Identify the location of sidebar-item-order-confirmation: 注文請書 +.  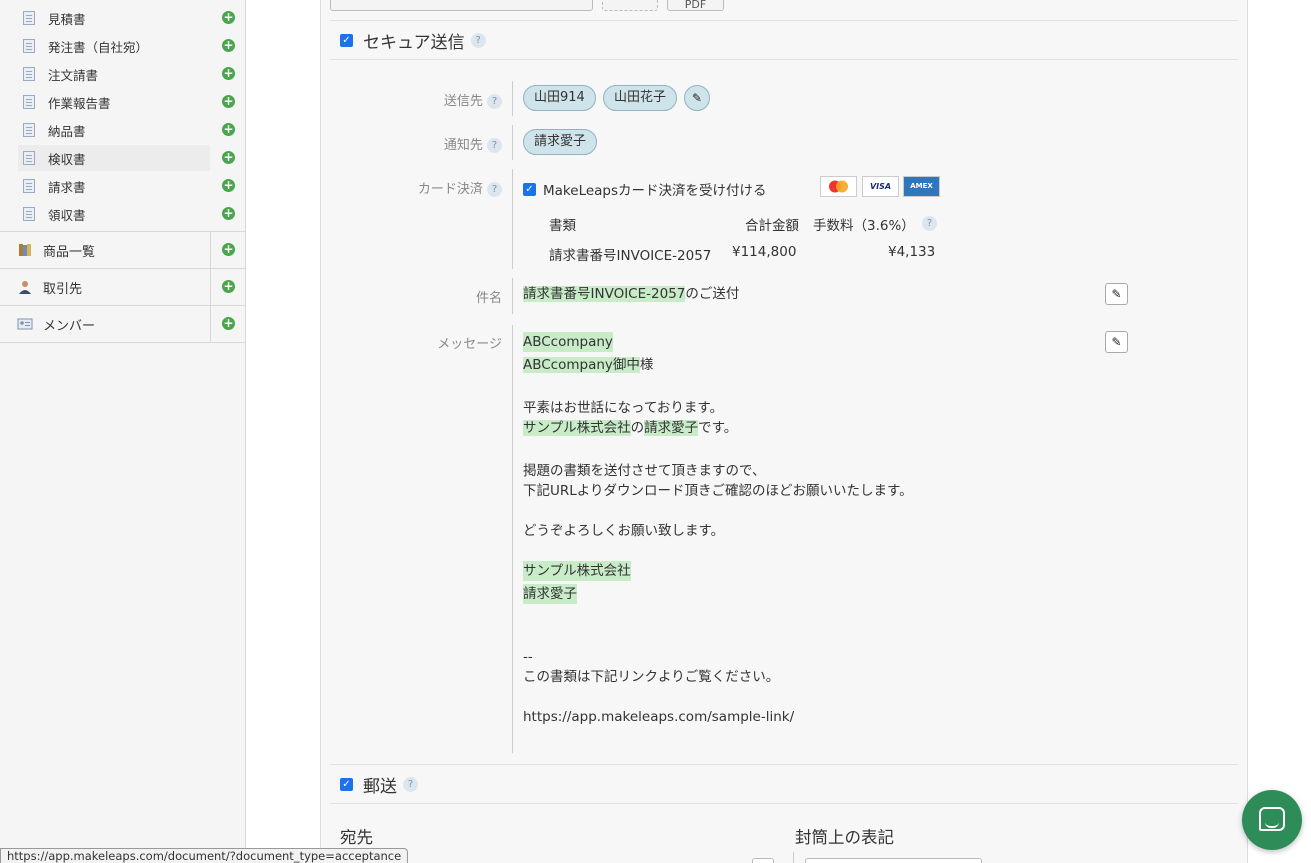
(132, 74).